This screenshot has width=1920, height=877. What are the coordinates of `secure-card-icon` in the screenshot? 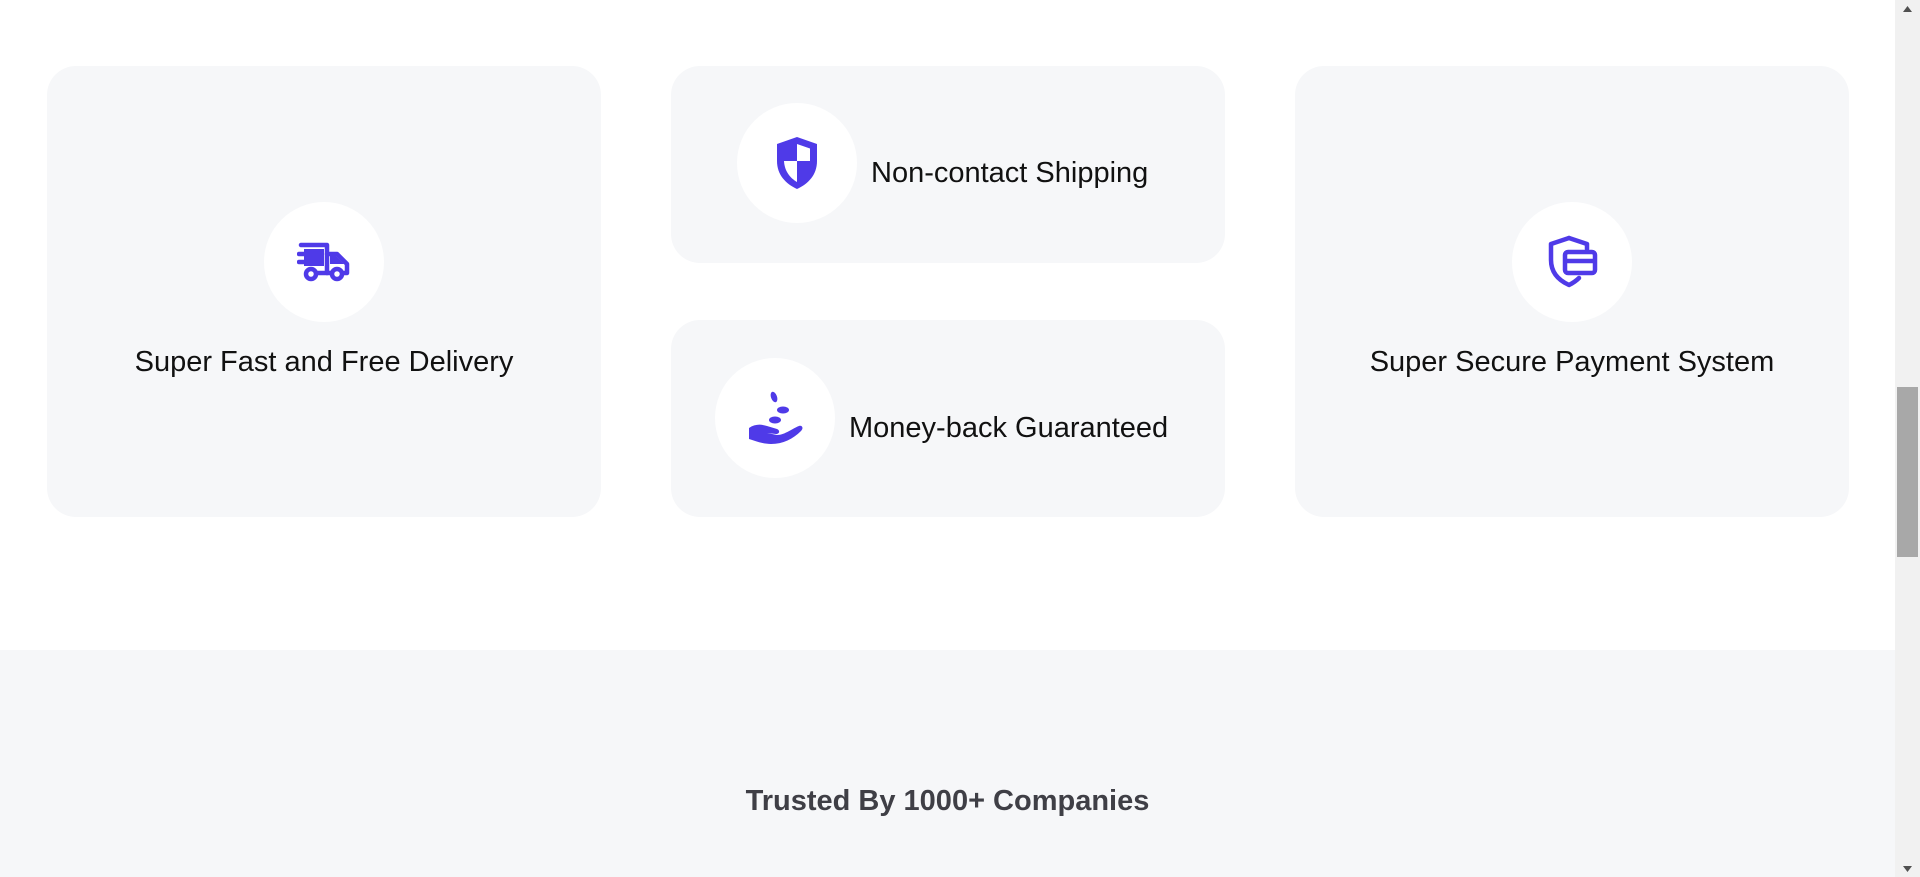 It's located at (1573, 261).